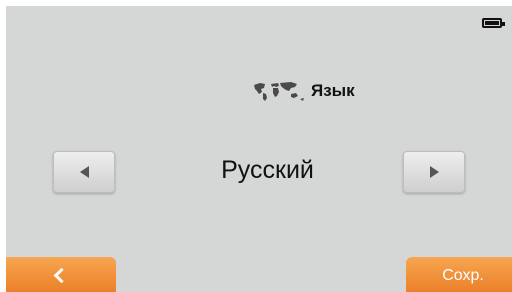 This screenshot has width=512, height=292. Describe the element at coordinates (267, 170) in the screenshot. I see `current-language-label: Русский` at that location.